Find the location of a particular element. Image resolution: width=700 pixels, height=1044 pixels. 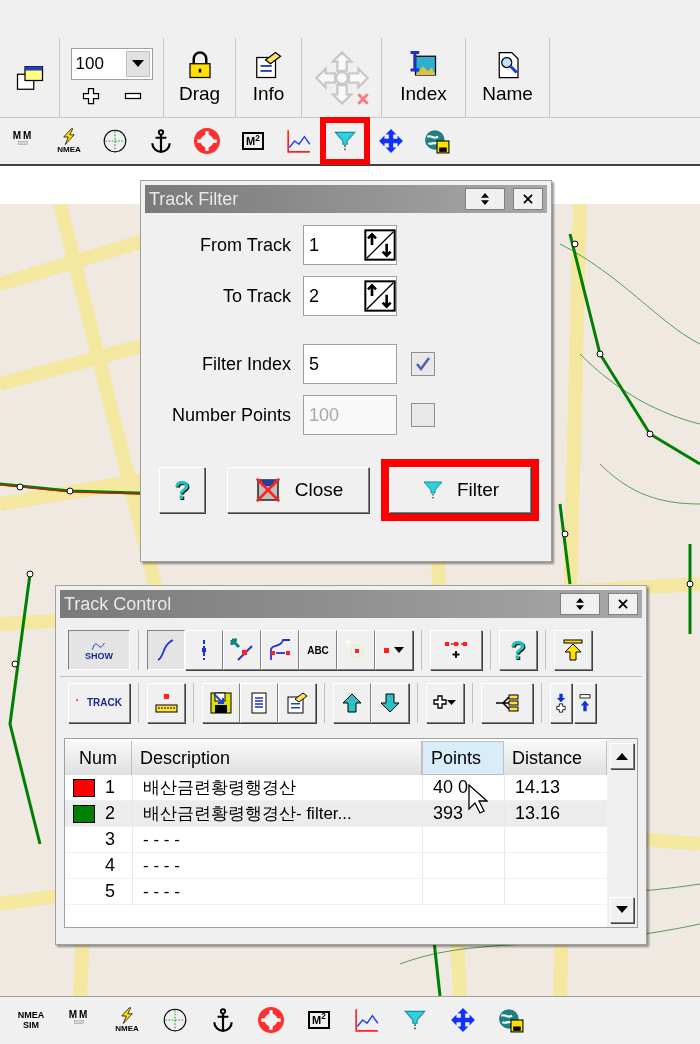

move-point-button is located at coordinates (242, 650).